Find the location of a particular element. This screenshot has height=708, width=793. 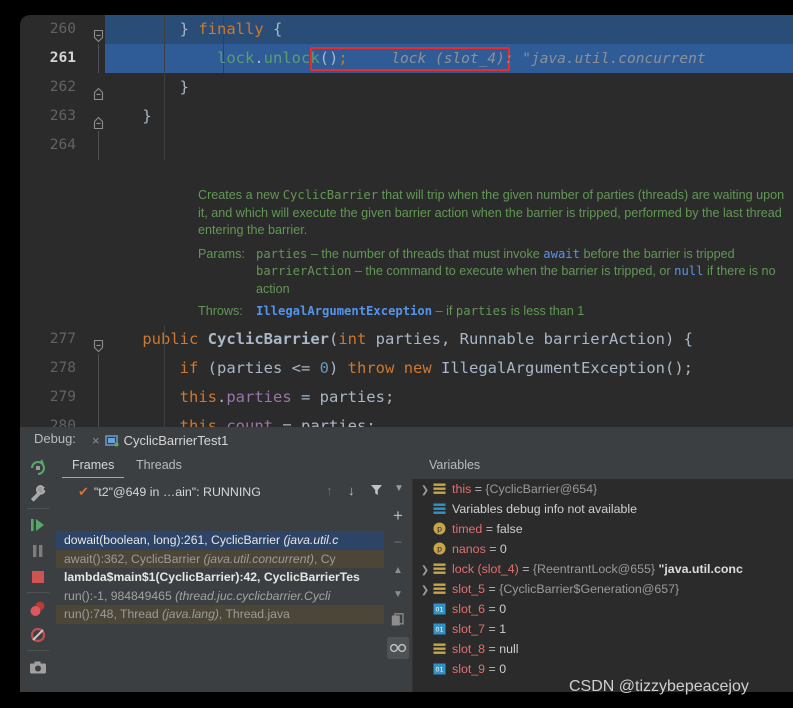

frame-text: dowait(boolean, long):261, CyclicBarrier is located at coordinates (174, 540).